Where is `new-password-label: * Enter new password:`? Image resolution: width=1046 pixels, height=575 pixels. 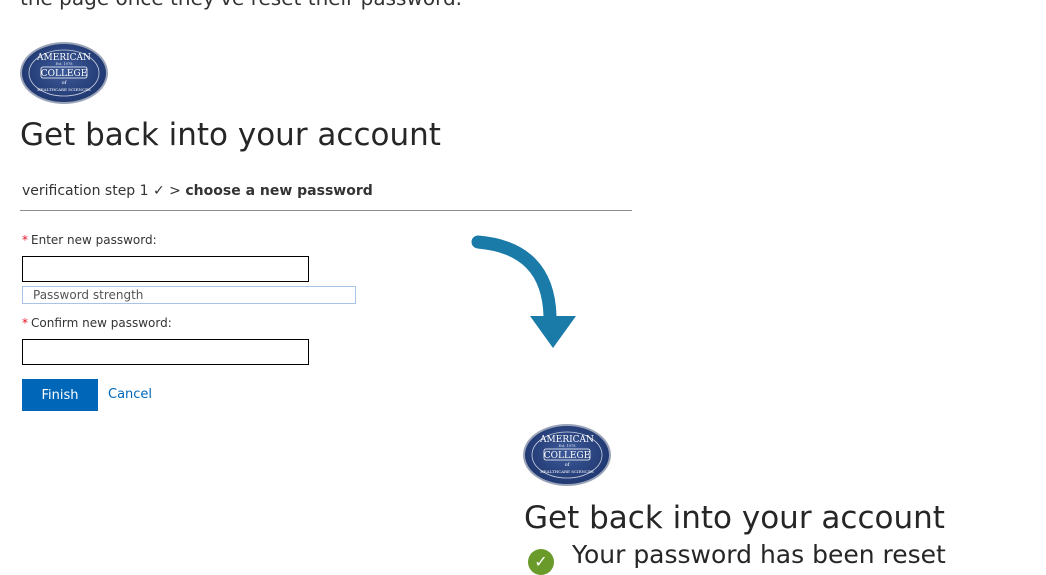 new-password-label: * Enter new password: is located at coordinates (89, 240).